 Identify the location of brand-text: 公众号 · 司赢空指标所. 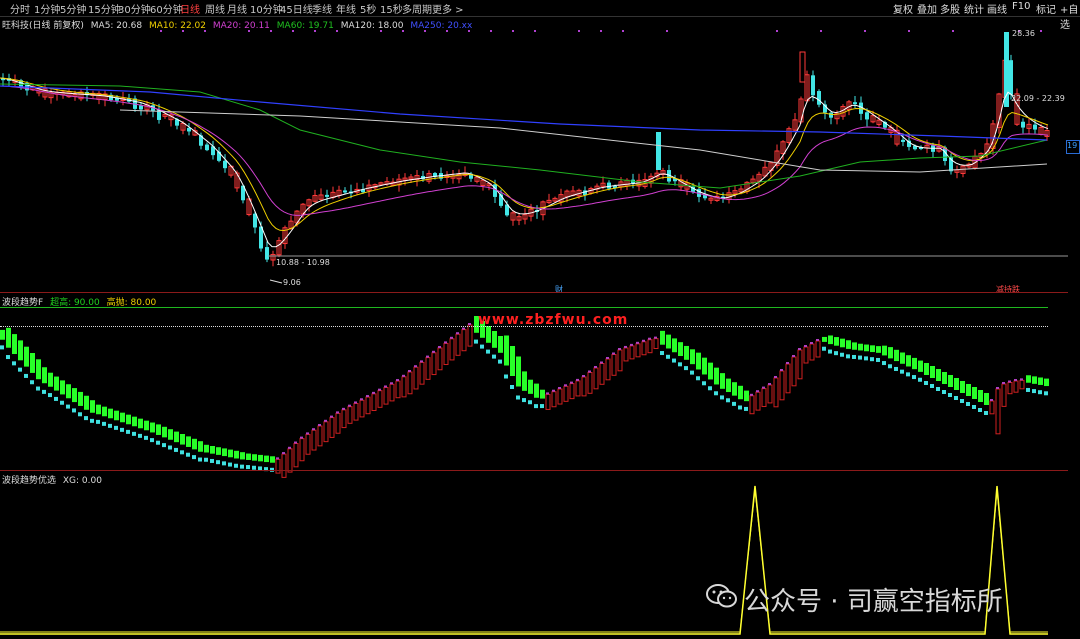
(873, 602).